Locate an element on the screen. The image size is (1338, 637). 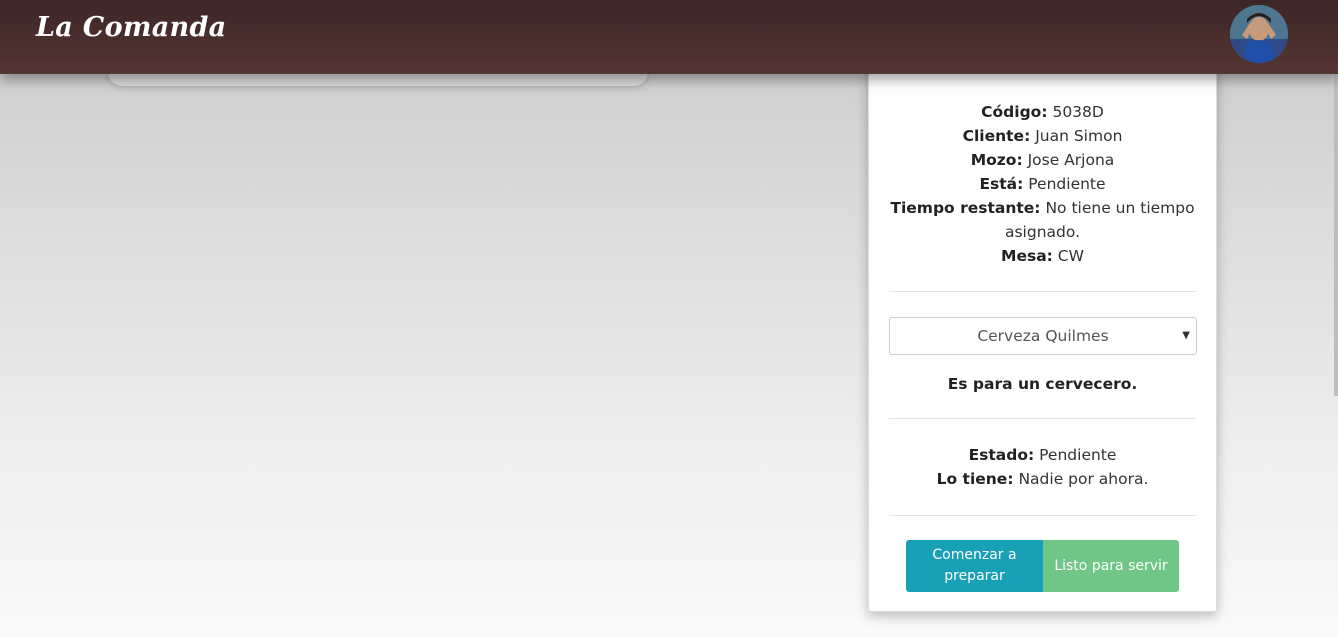
order-client-label: Cliente: is located at coordinates (996, 136).